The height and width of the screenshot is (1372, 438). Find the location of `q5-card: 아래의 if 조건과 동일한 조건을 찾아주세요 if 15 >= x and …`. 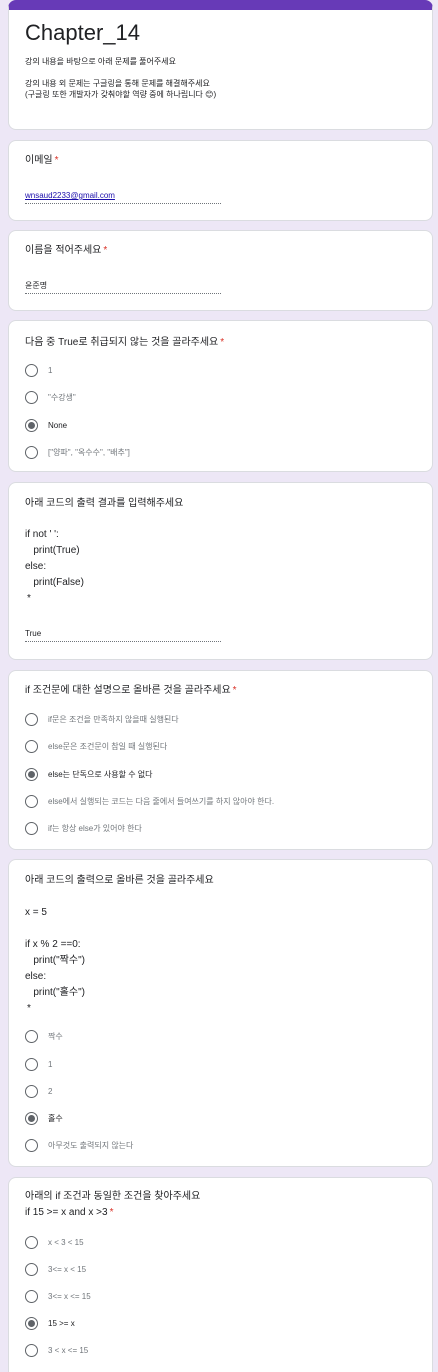

q5-card: 아래의 if 조건과 동일한 조건을 찾아주세요 if 15 >= x and … is located at coordinates (220, 1274).